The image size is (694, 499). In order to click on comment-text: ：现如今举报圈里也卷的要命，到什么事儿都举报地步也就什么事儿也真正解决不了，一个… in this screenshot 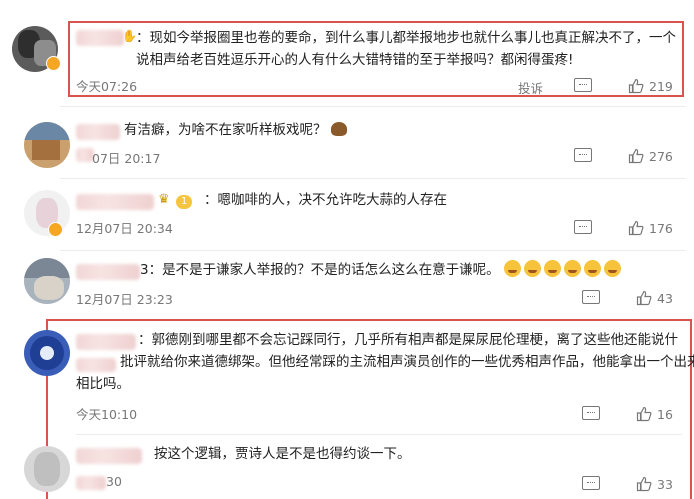, I will do `click(406, 49)`.